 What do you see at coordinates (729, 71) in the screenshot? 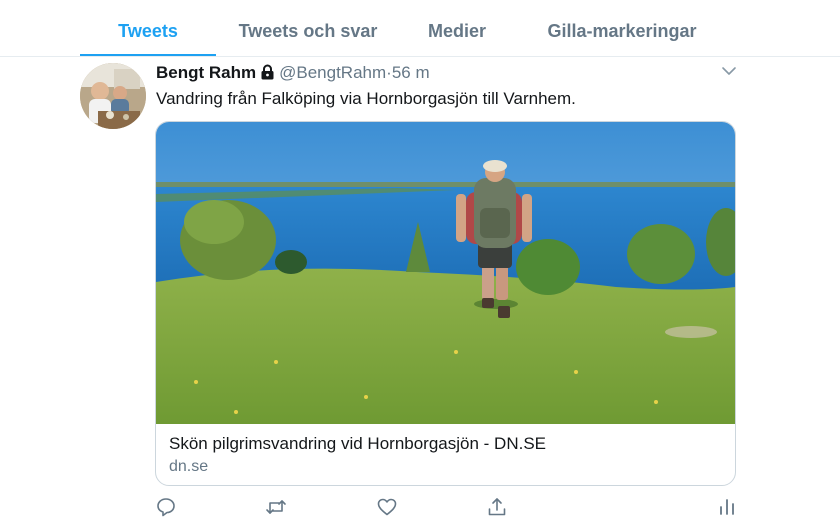
I see `chevron-down-icon` at bounding box center [729, 71].